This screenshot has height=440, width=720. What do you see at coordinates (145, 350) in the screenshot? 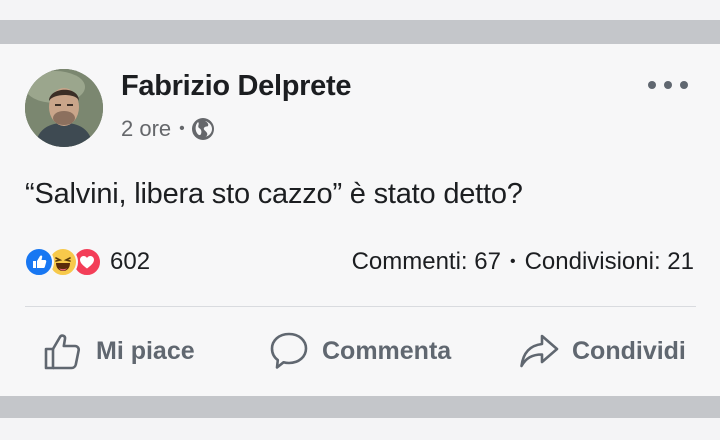
I see `like-button-label: Mi piace` at bounding box center [145, 350].